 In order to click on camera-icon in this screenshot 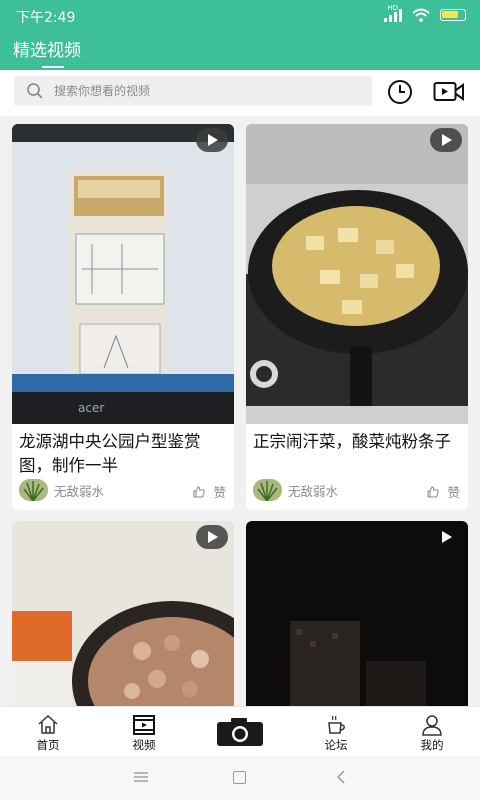, I will do `click(240, 732)`.